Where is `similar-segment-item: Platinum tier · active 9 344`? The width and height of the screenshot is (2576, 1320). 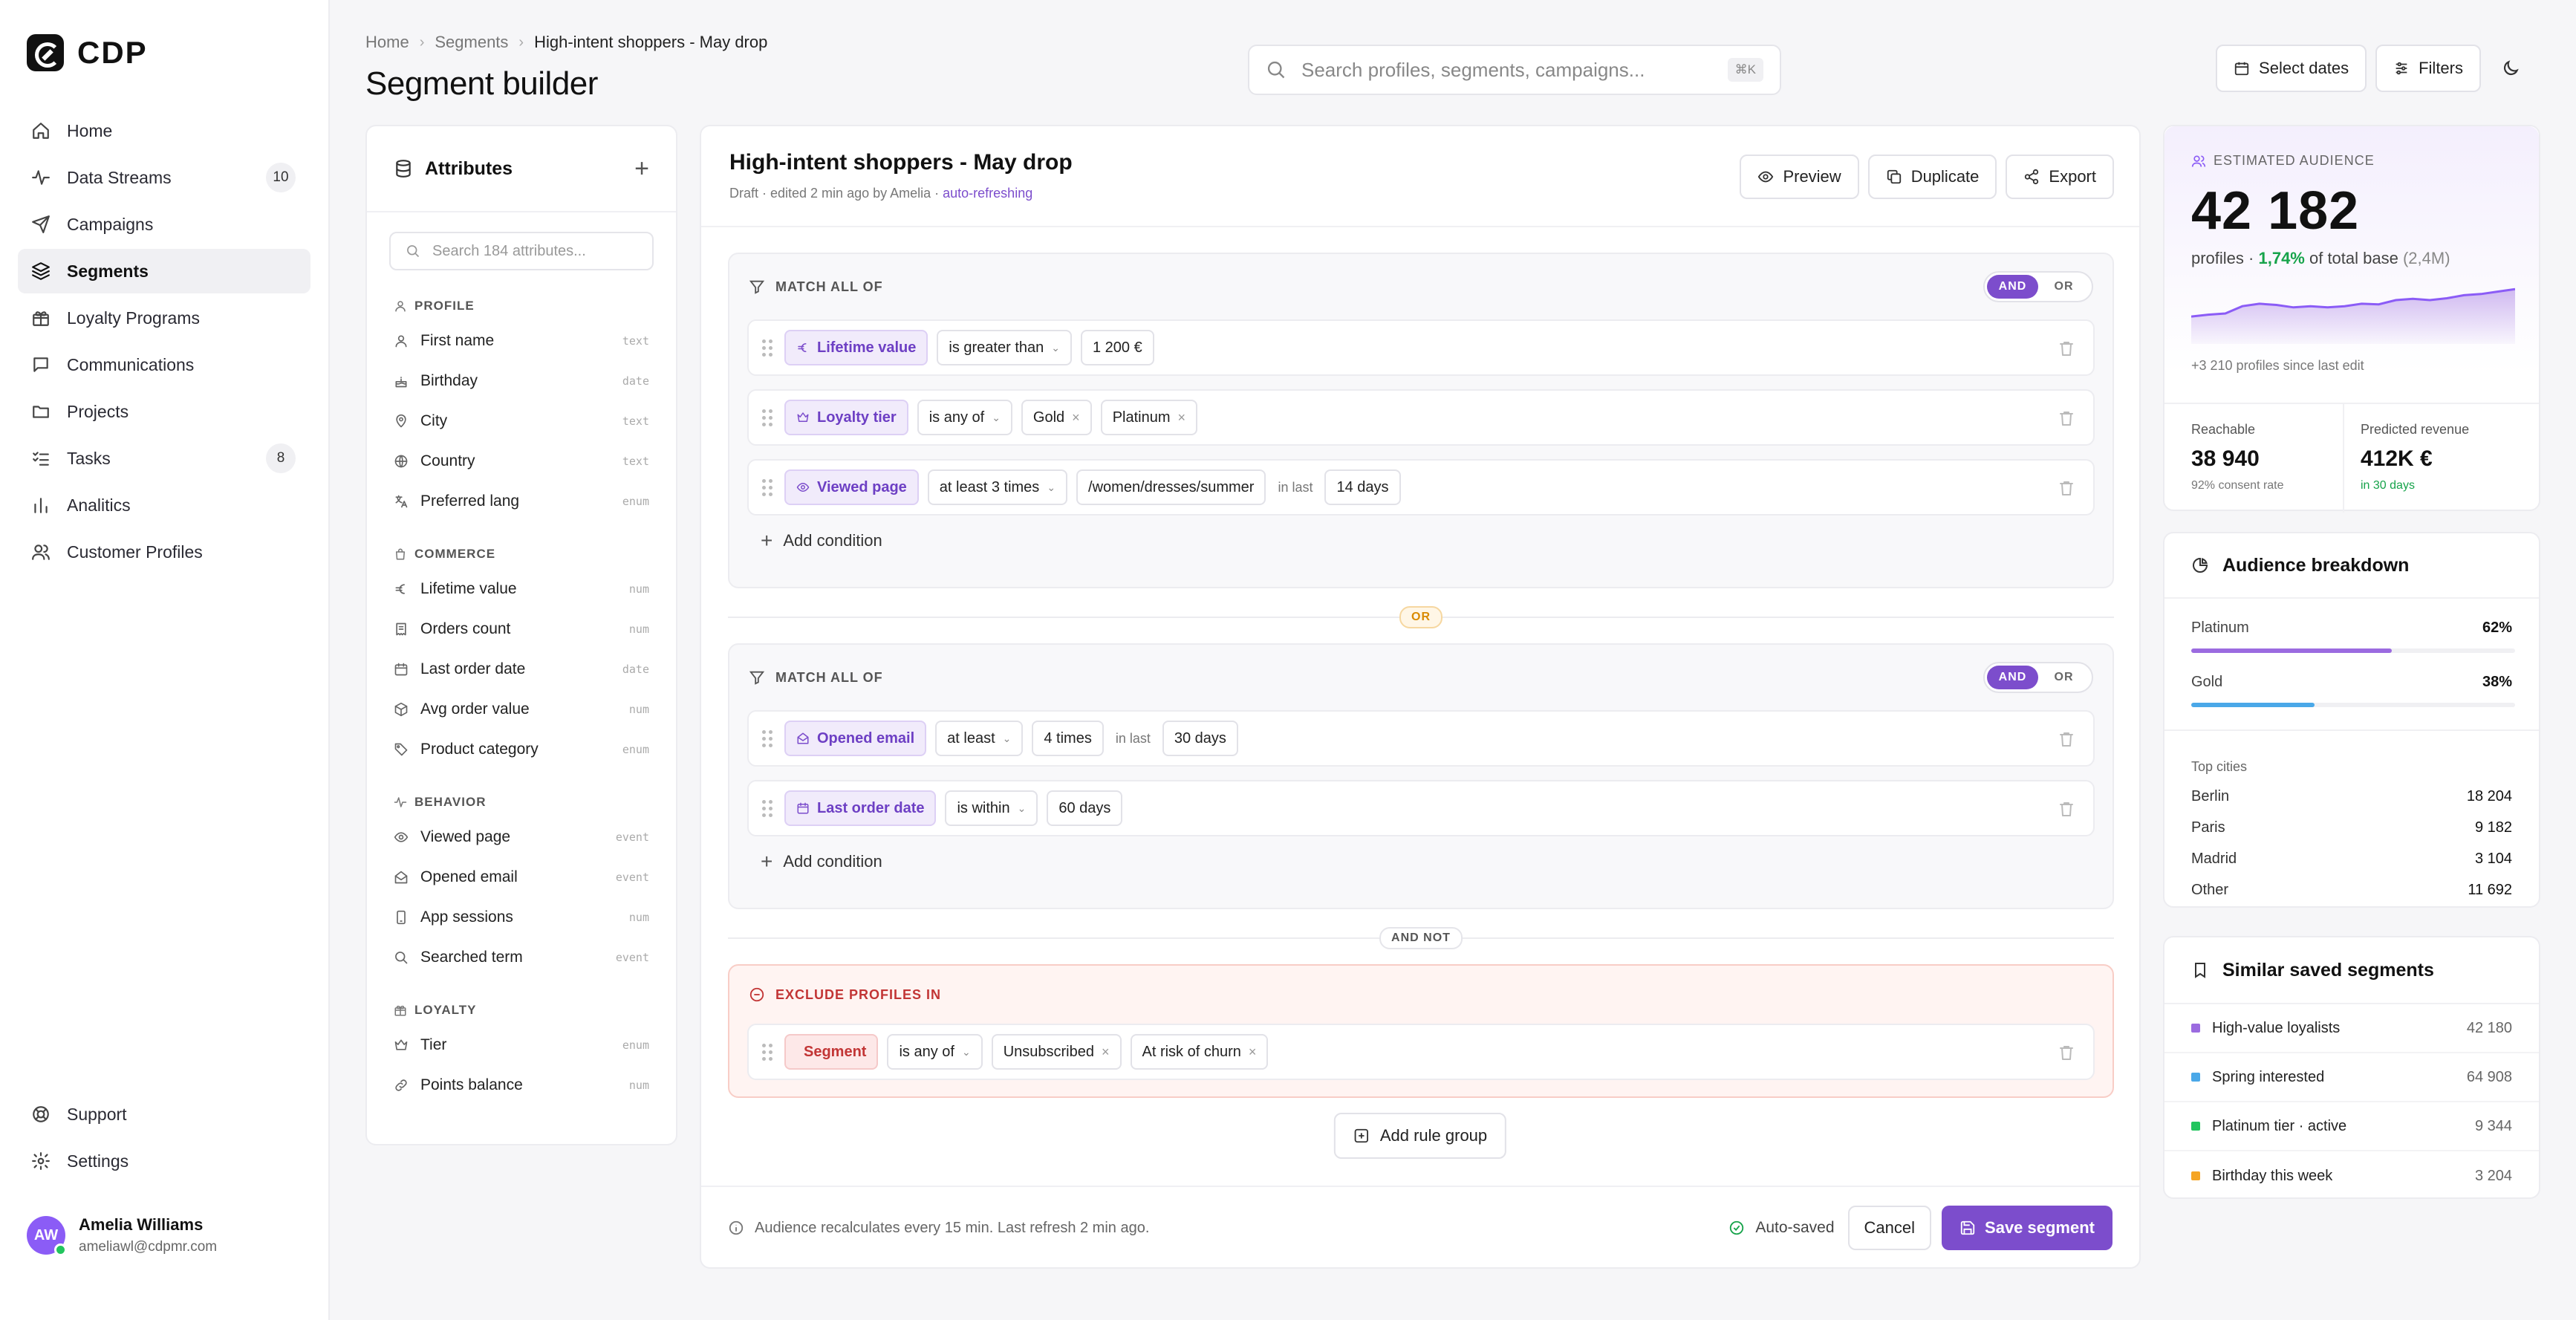
similar-segment-item: Platinum tier · active 9 344 is located at coordinates (2351, 1126).